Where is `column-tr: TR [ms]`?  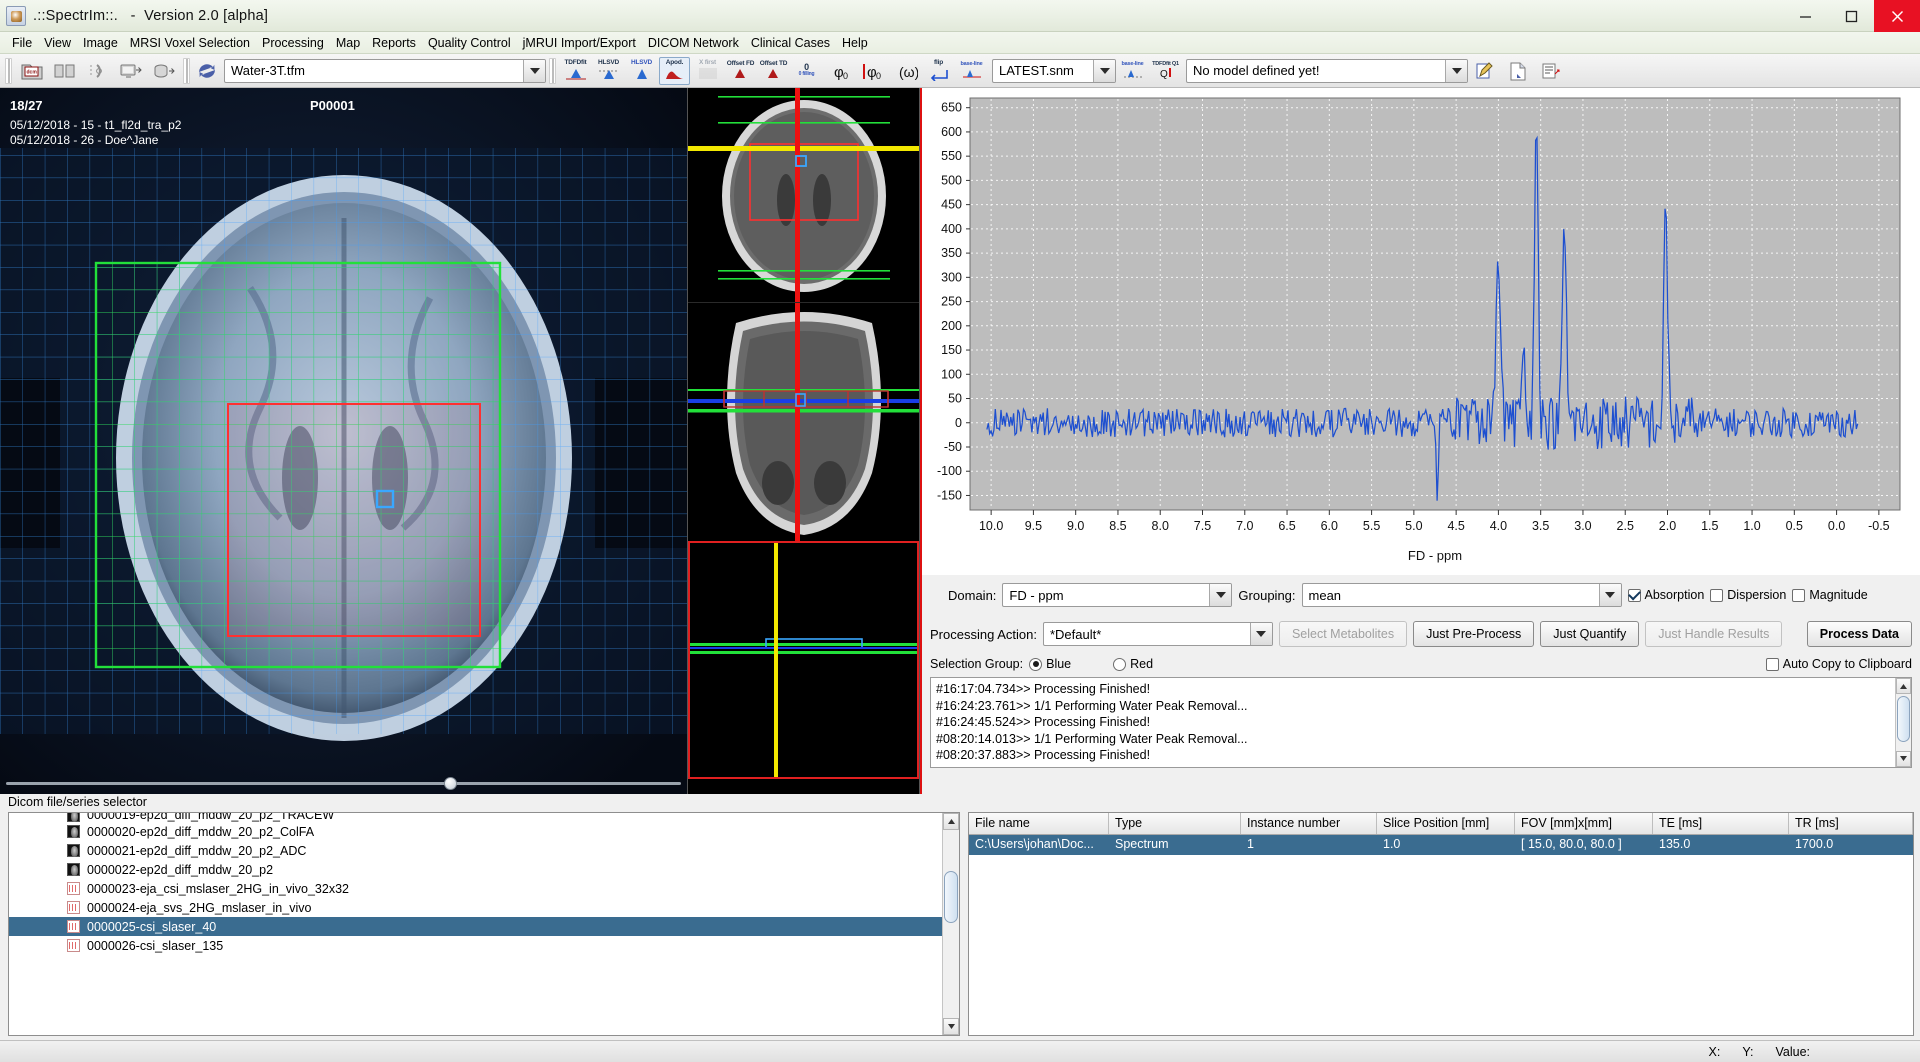
column-tr: TR [ms] is located at coordinates (1851, 823).